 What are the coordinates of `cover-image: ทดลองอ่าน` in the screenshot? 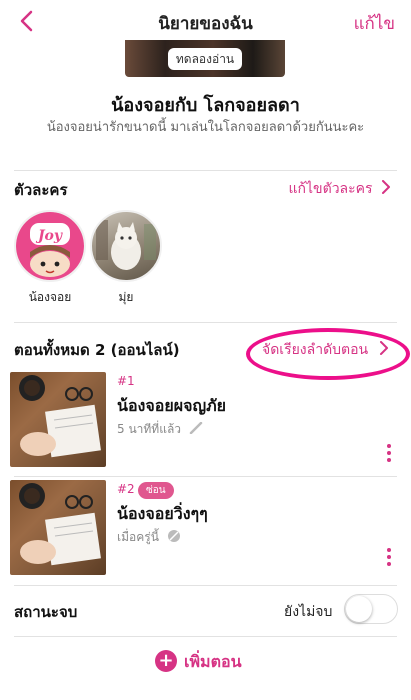 It's located at (205, 58).